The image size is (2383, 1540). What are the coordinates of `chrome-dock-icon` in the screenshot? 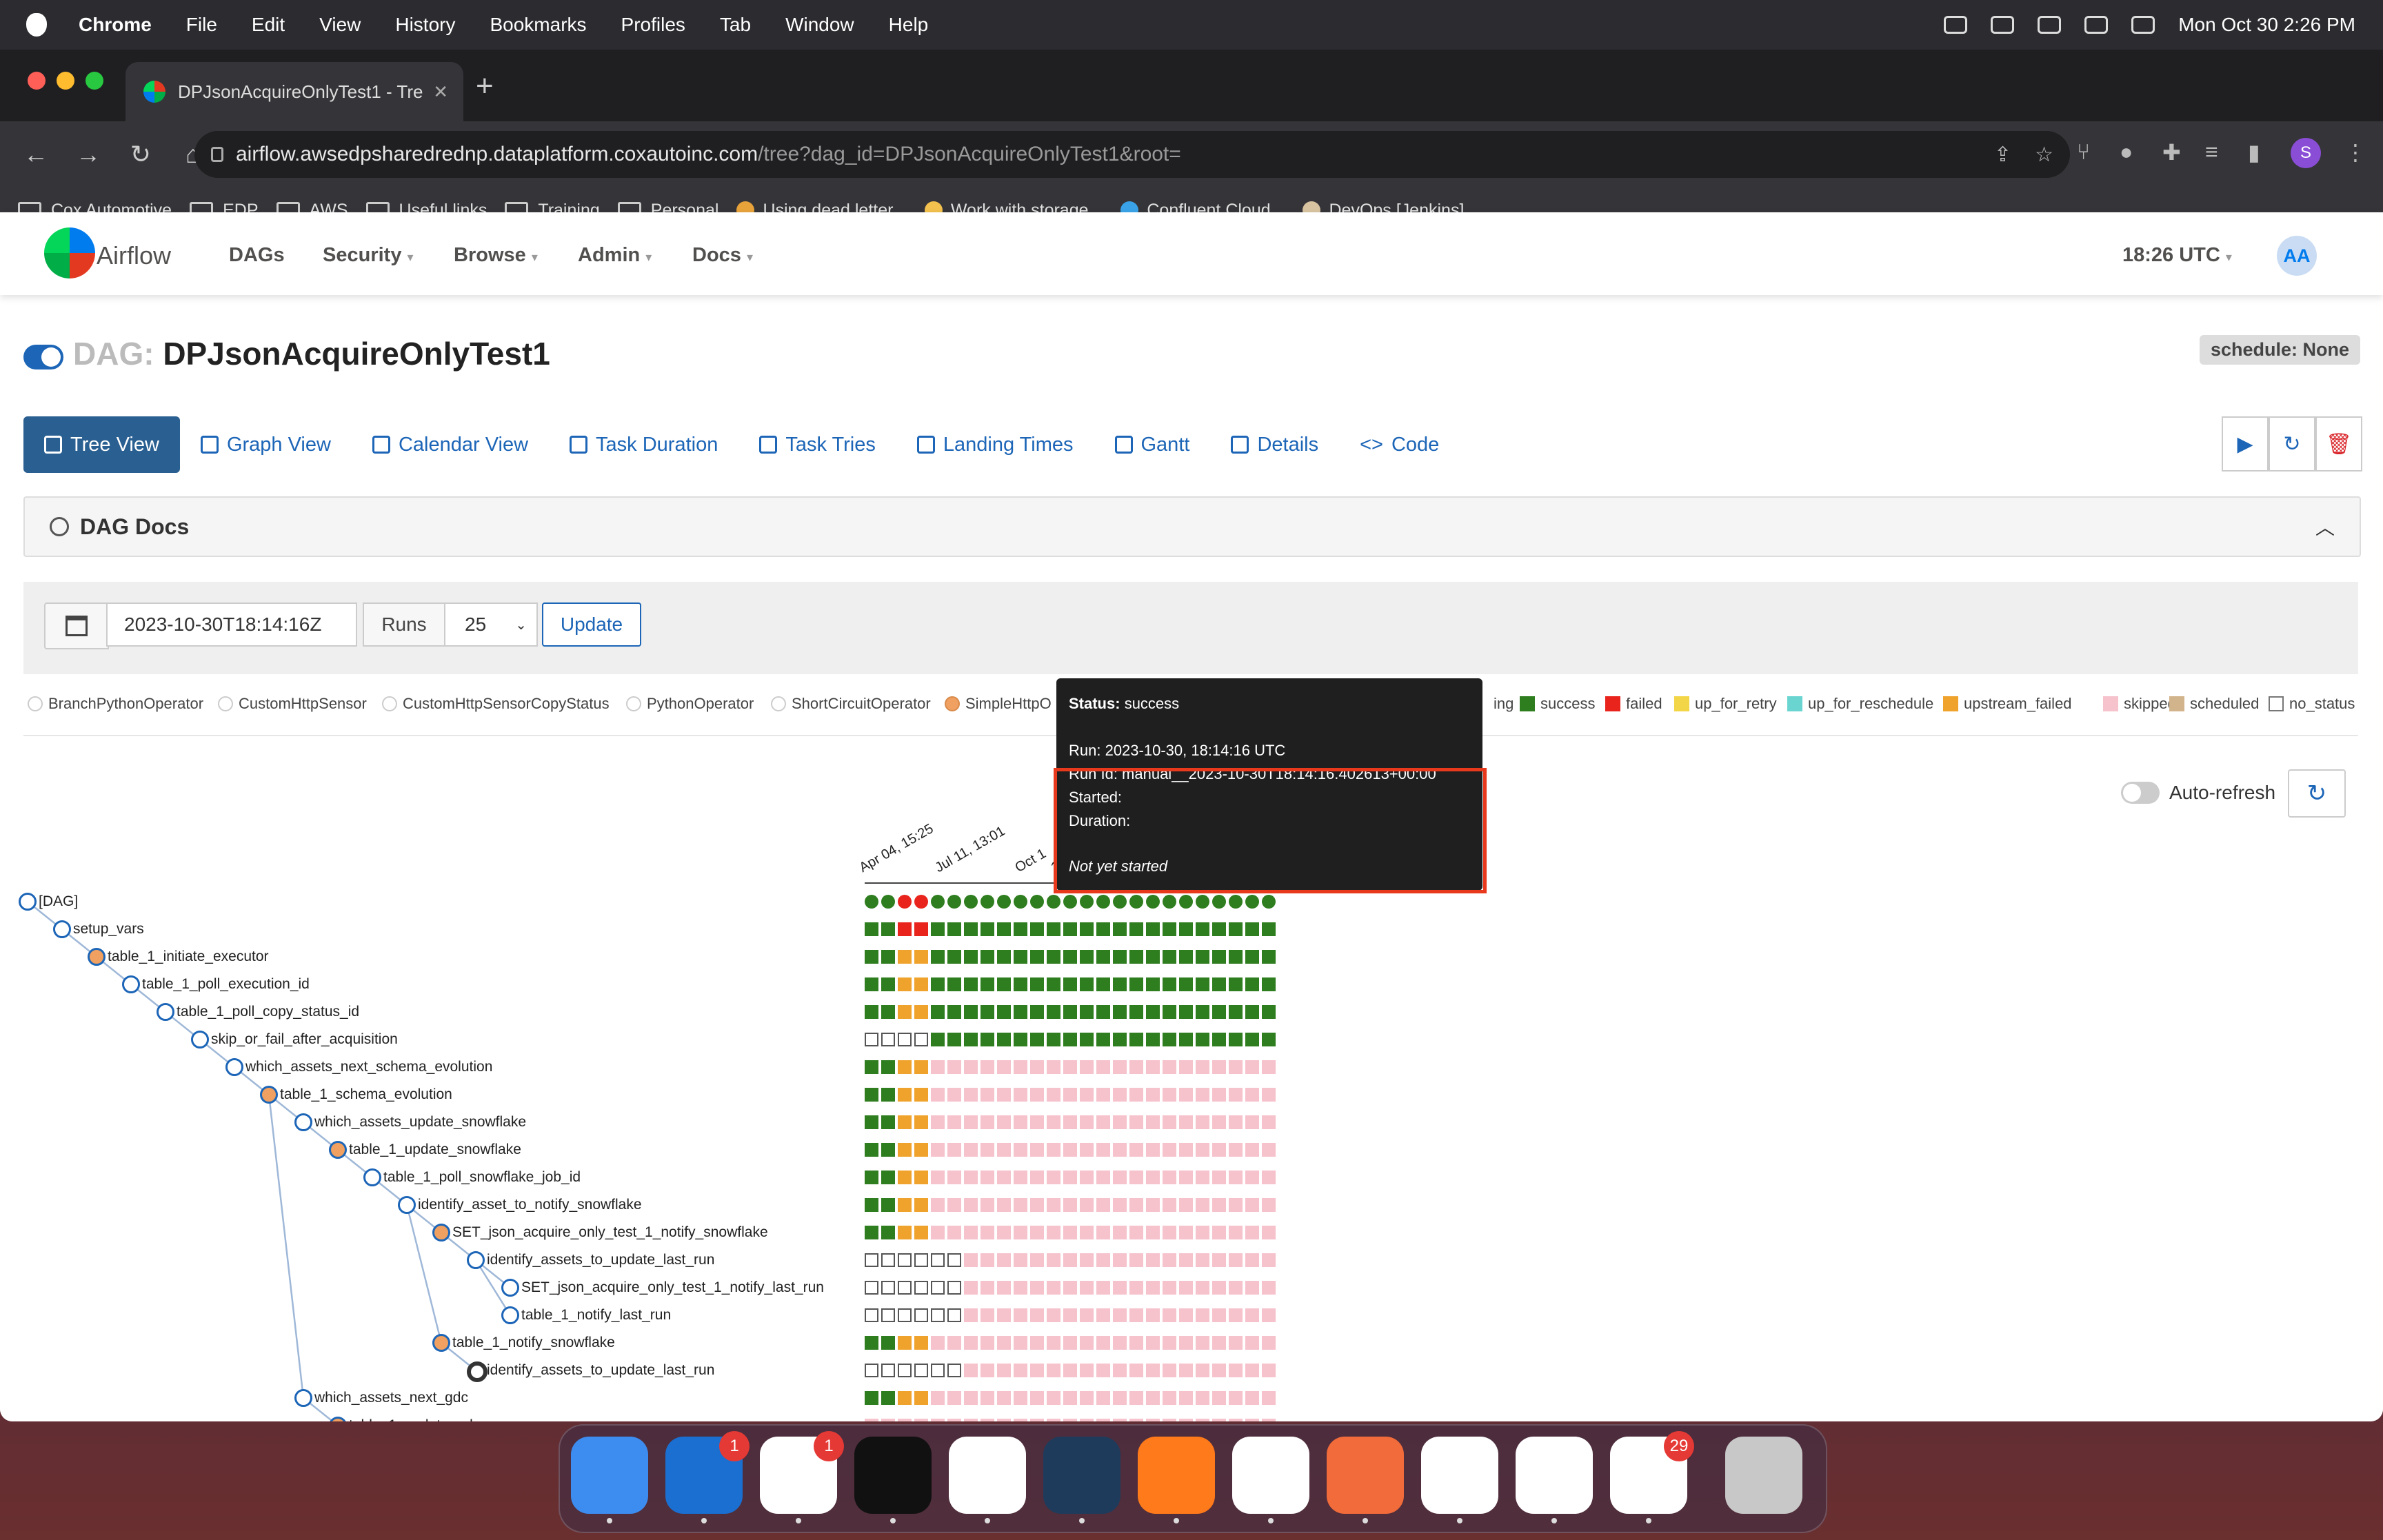 It's located at (1554, 1480).